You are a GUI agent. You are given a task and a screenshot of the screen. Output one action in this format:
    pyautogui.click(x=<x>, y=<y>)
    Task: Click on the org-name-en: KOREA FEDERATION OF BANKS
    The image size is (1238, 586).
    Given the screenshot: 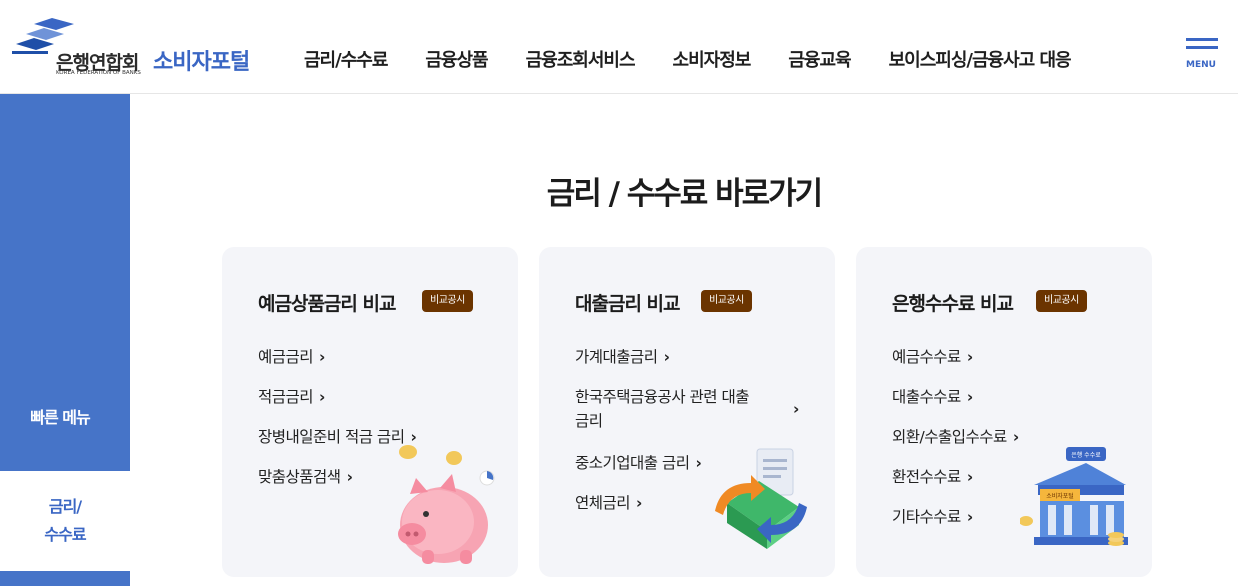 What is the action you would take?
    pyautogui.click(x=98, y=73)
    